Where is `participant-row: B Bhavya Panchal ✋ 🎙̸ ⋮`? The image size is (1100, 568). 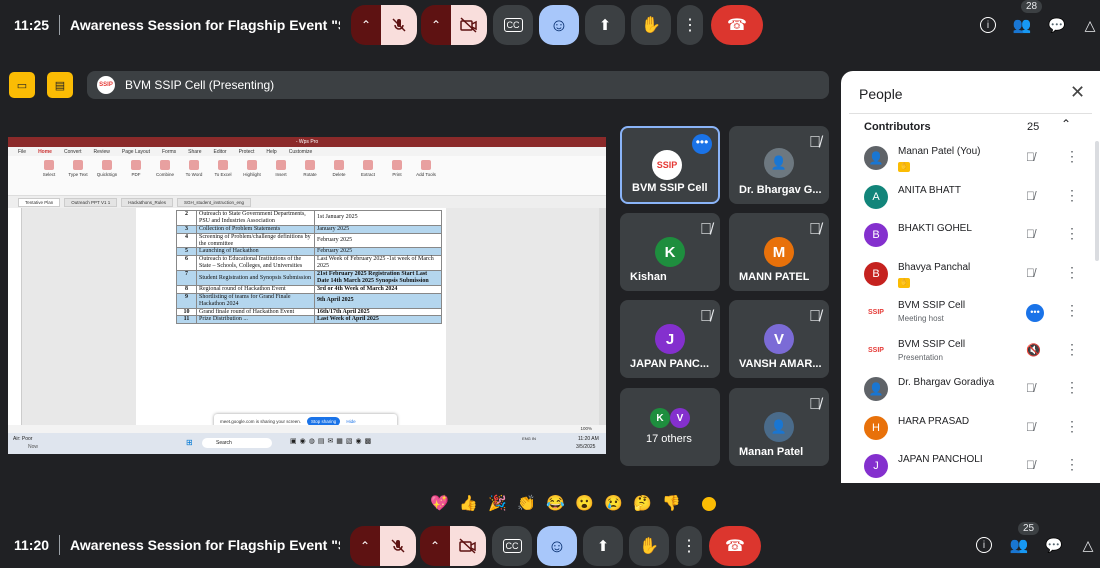 participant-row: B Bhavya Panchal ✋ 🎙̸ ⋮ is located at coordinates (970, 275).